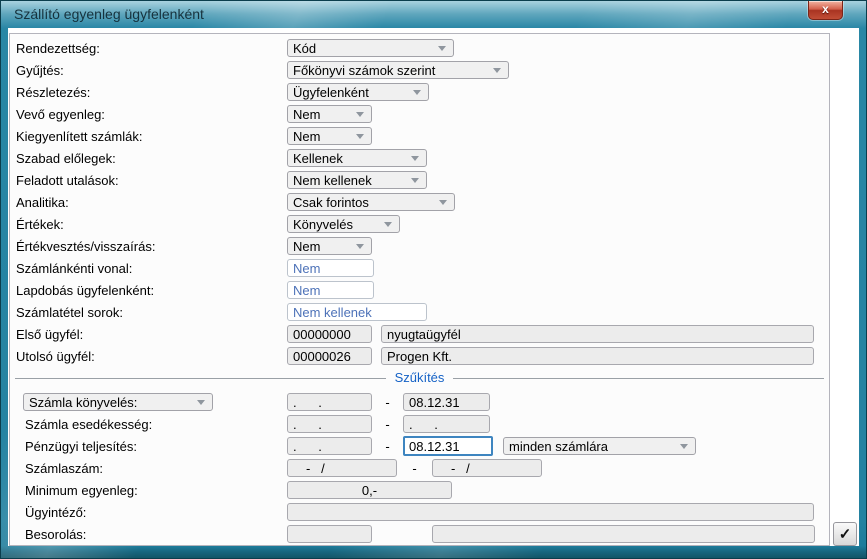 The image size is (867, 559). I want to click on szamlatetel-sorok-field: Nem kellenek, so click(357, 312).